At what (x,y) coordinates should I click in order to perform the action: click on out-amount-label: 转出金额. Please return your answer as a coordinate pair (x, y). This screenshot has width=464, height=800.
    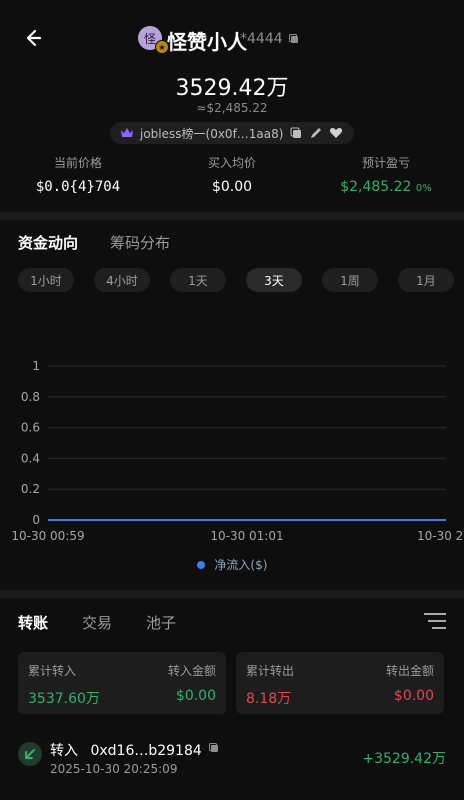
    Looking at the image, I should click on (409, 671).